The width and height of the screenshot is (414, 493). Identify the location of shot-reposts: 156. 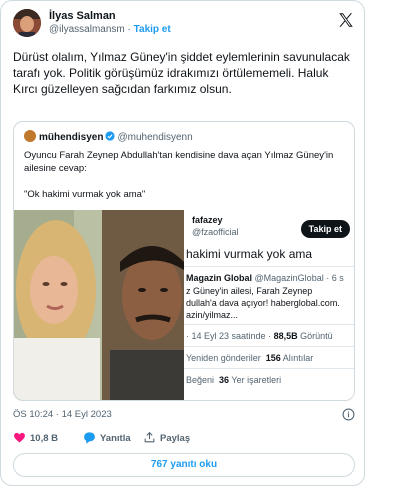
(273, 358).